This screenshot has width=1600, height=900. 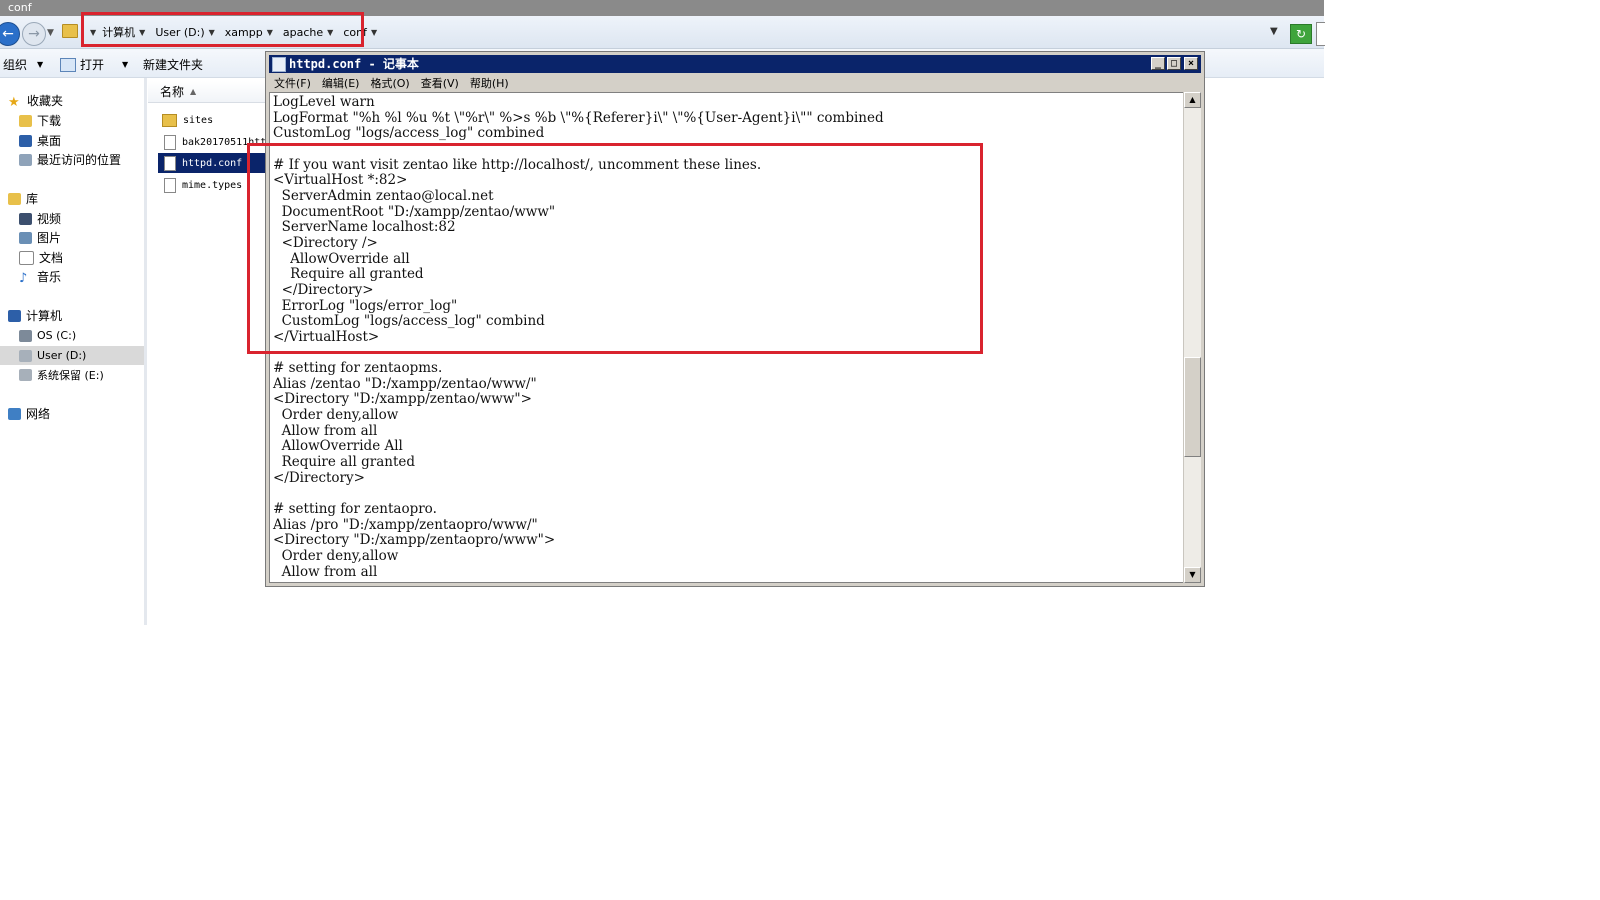 I want to click on sidebar-item-drive-e: 系统保留 (E:), so click(x=91, y=374).